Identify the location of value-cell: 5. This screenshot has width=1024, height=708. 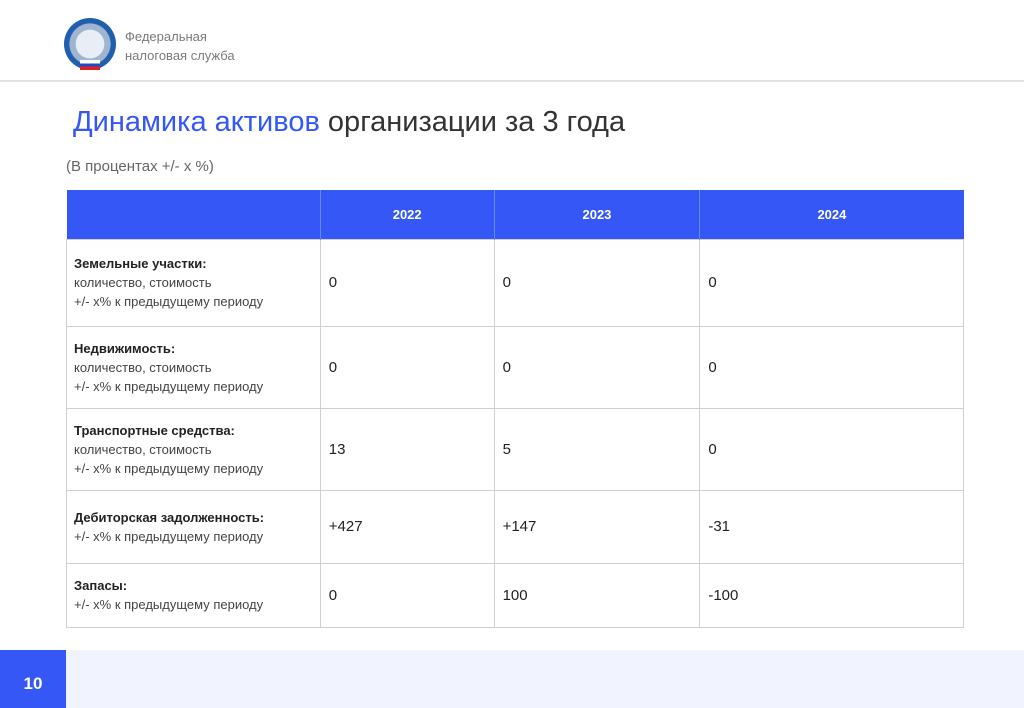
(597, 449).